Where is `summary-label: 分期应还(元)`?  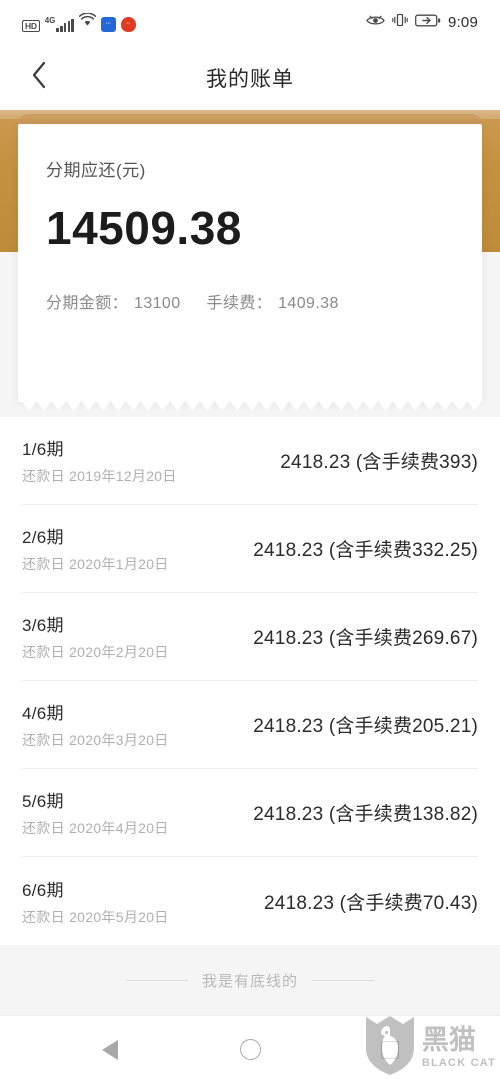 summary-label: 分期应还(元) is located at coordinates (96, 170).